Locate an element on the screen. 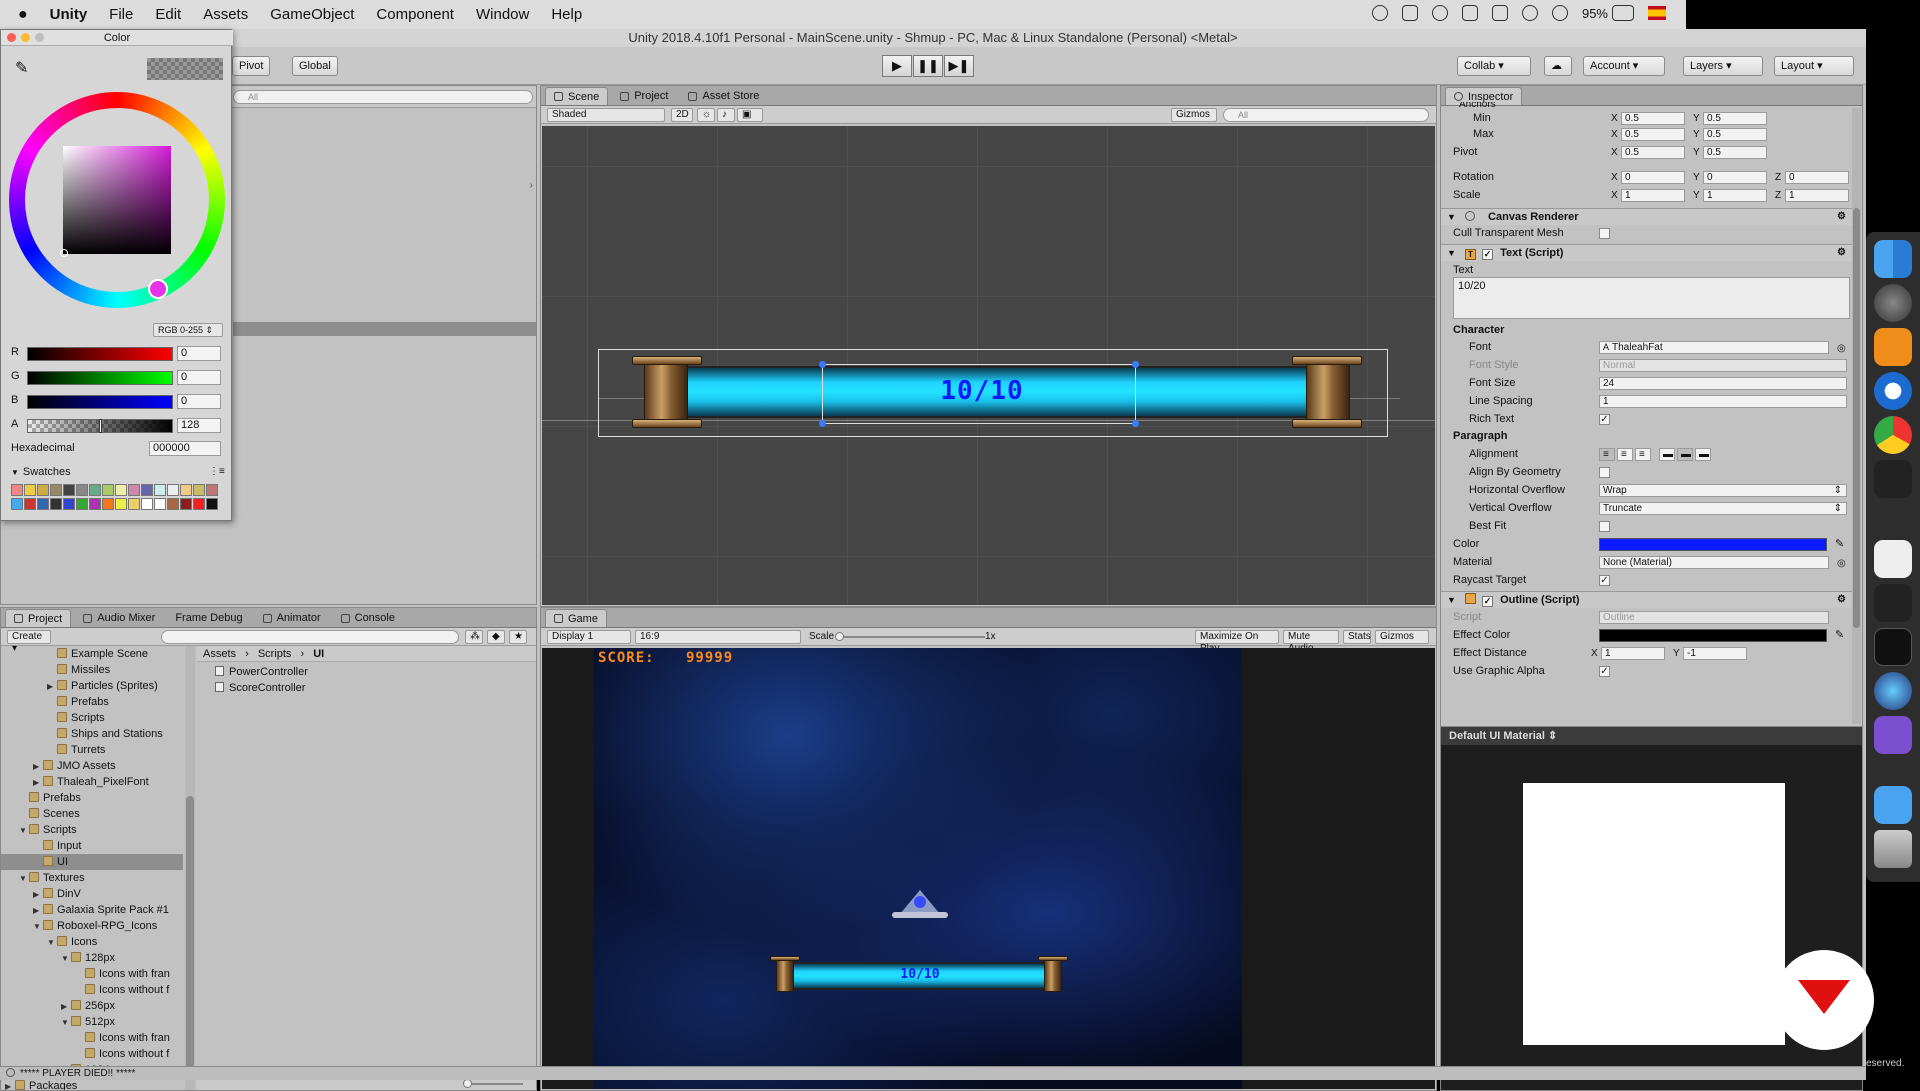 The image size is (1920, 1091). breadcrumb-ui: UI is located at coordinates (318, 654).